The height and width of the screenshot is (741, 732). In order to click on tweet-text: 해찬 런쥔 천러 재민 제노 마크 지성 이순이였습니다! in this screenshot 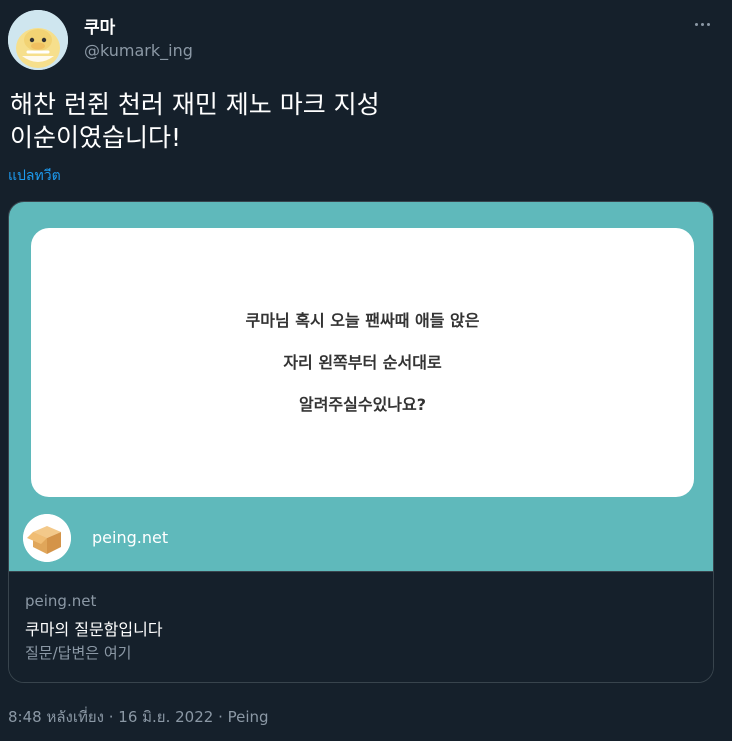, I will do `click(360, 121)`.